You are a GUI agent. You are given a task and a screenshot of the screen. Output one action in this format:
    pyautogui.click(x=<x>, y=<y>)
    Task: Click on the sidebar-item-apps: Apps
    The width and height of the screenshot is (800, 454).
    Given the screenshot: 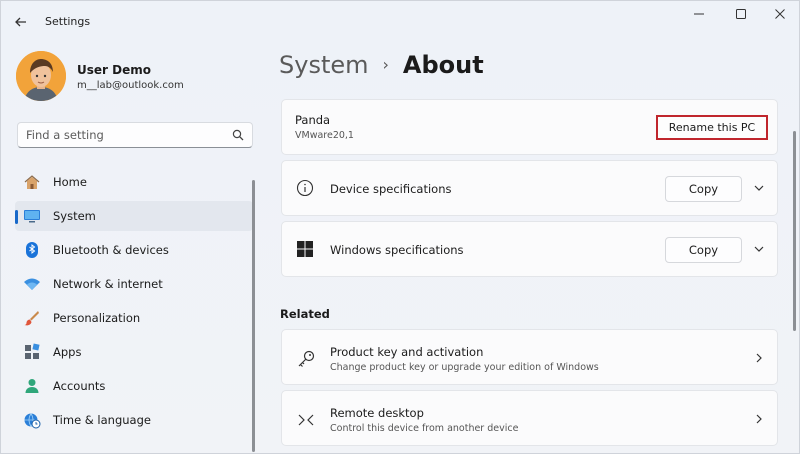 What is the action you would take?
    pyautogui.click(x=134, y=352)
    